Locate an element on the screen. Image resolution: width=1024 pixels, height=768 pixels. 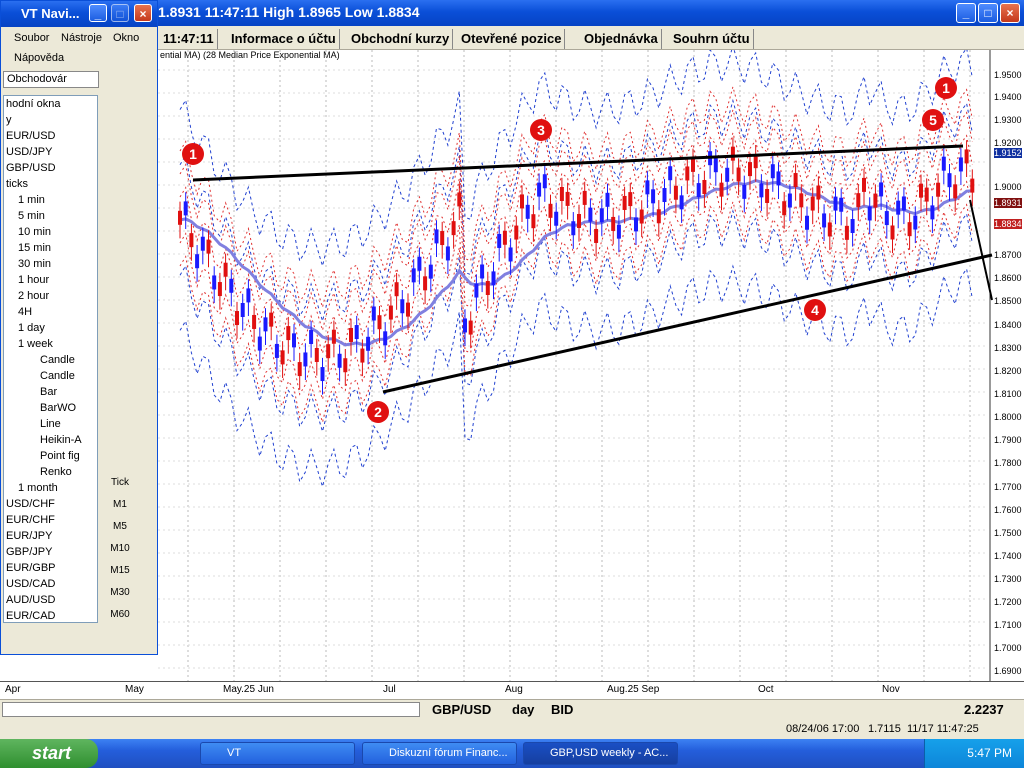
tree-item: GBP/USD is located at coordinates (50, 168).